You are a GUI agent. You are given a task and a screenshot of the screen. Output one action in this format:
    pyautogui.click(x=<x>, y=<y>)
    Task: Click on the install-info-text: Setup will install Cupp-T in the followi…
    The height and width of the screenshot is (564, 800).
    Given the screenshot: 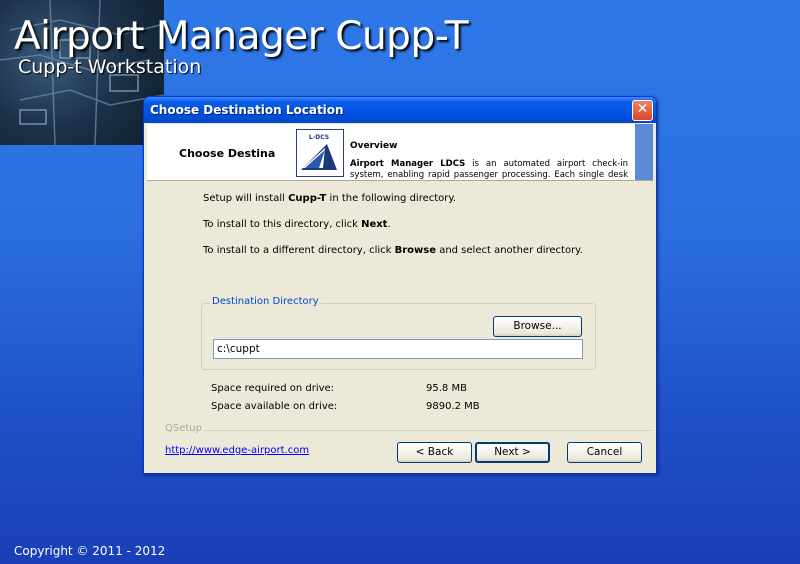 What is the action you would take?
    pyautogui.click(x=330, y=198)
    